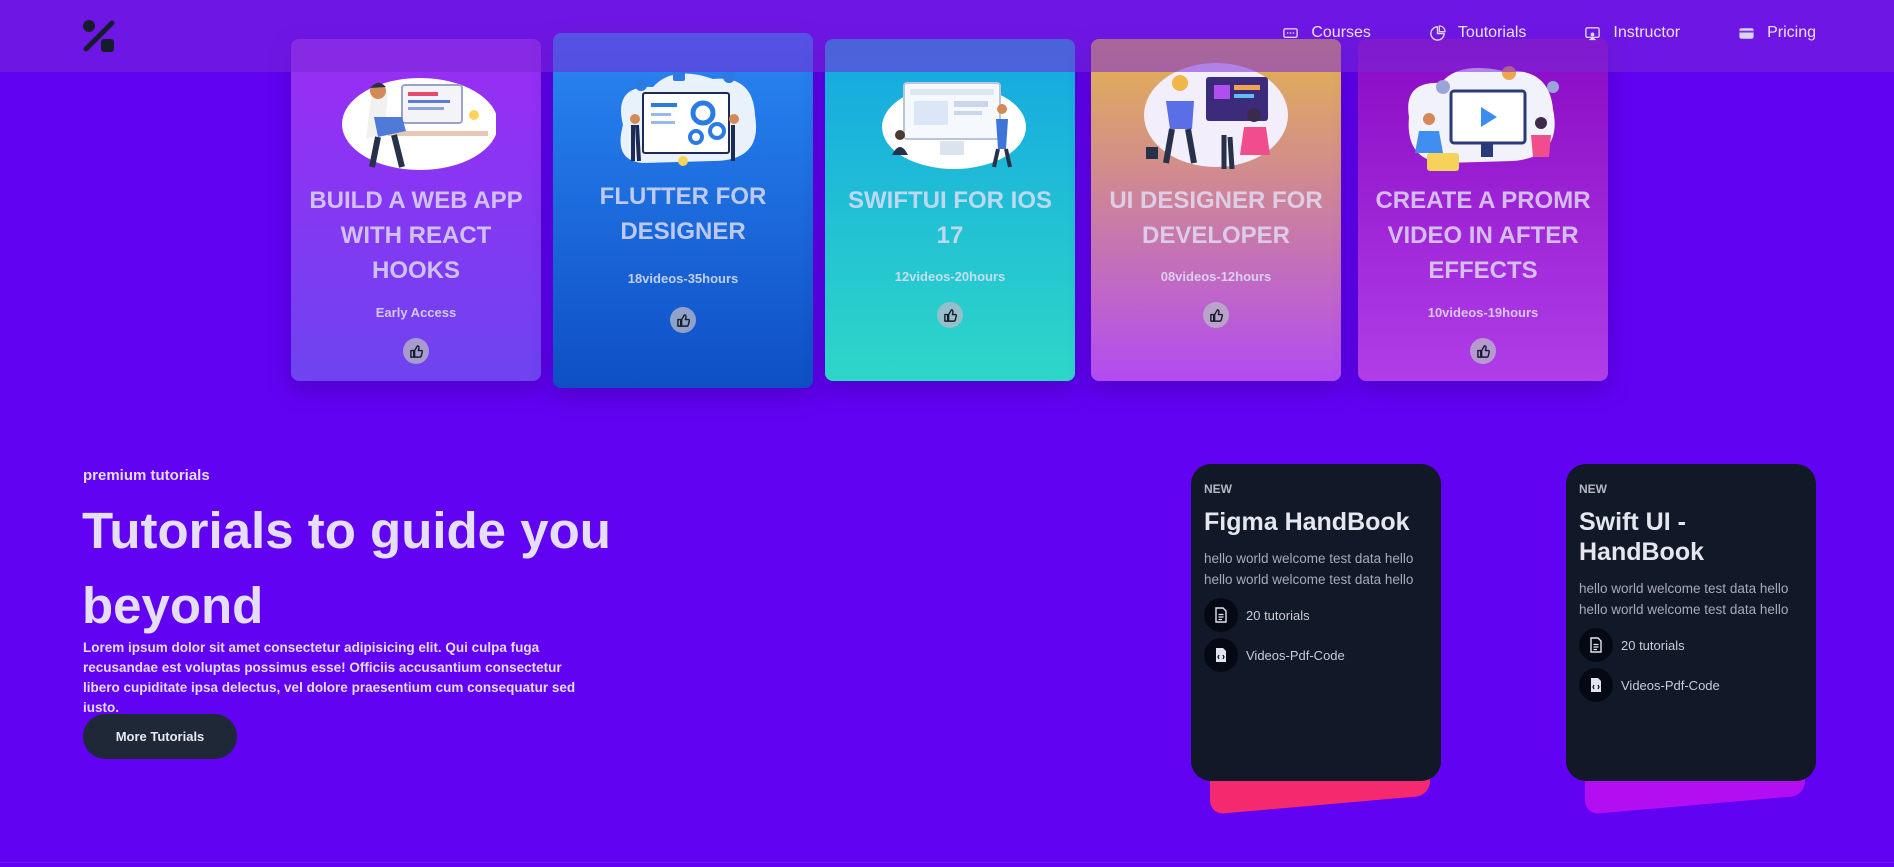 This screenshot has height=867, width=1894. What do you see at coordinates (950, 218) in the screenshot?
I see `course-title: SWIFTUI FOR IOS 17` at bounding box center [950, 218].